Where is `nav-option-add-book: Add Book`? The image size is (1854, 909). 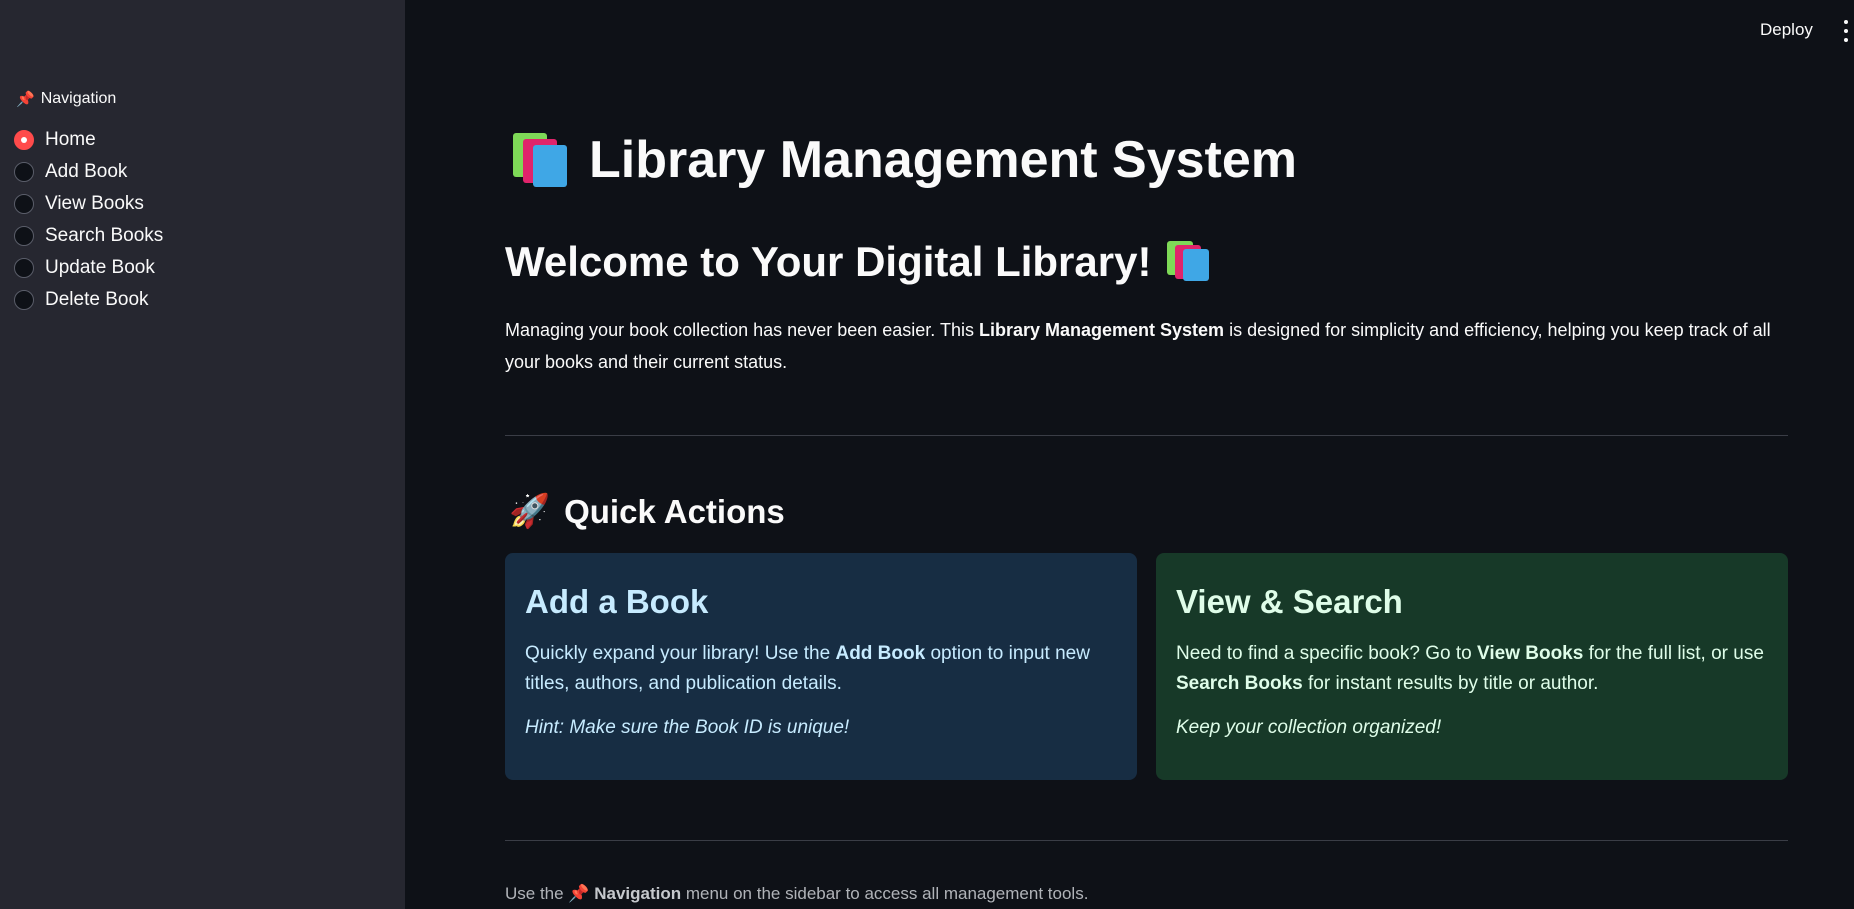 nav-option-add-book: Add Book is located at coordinates (88, 172).